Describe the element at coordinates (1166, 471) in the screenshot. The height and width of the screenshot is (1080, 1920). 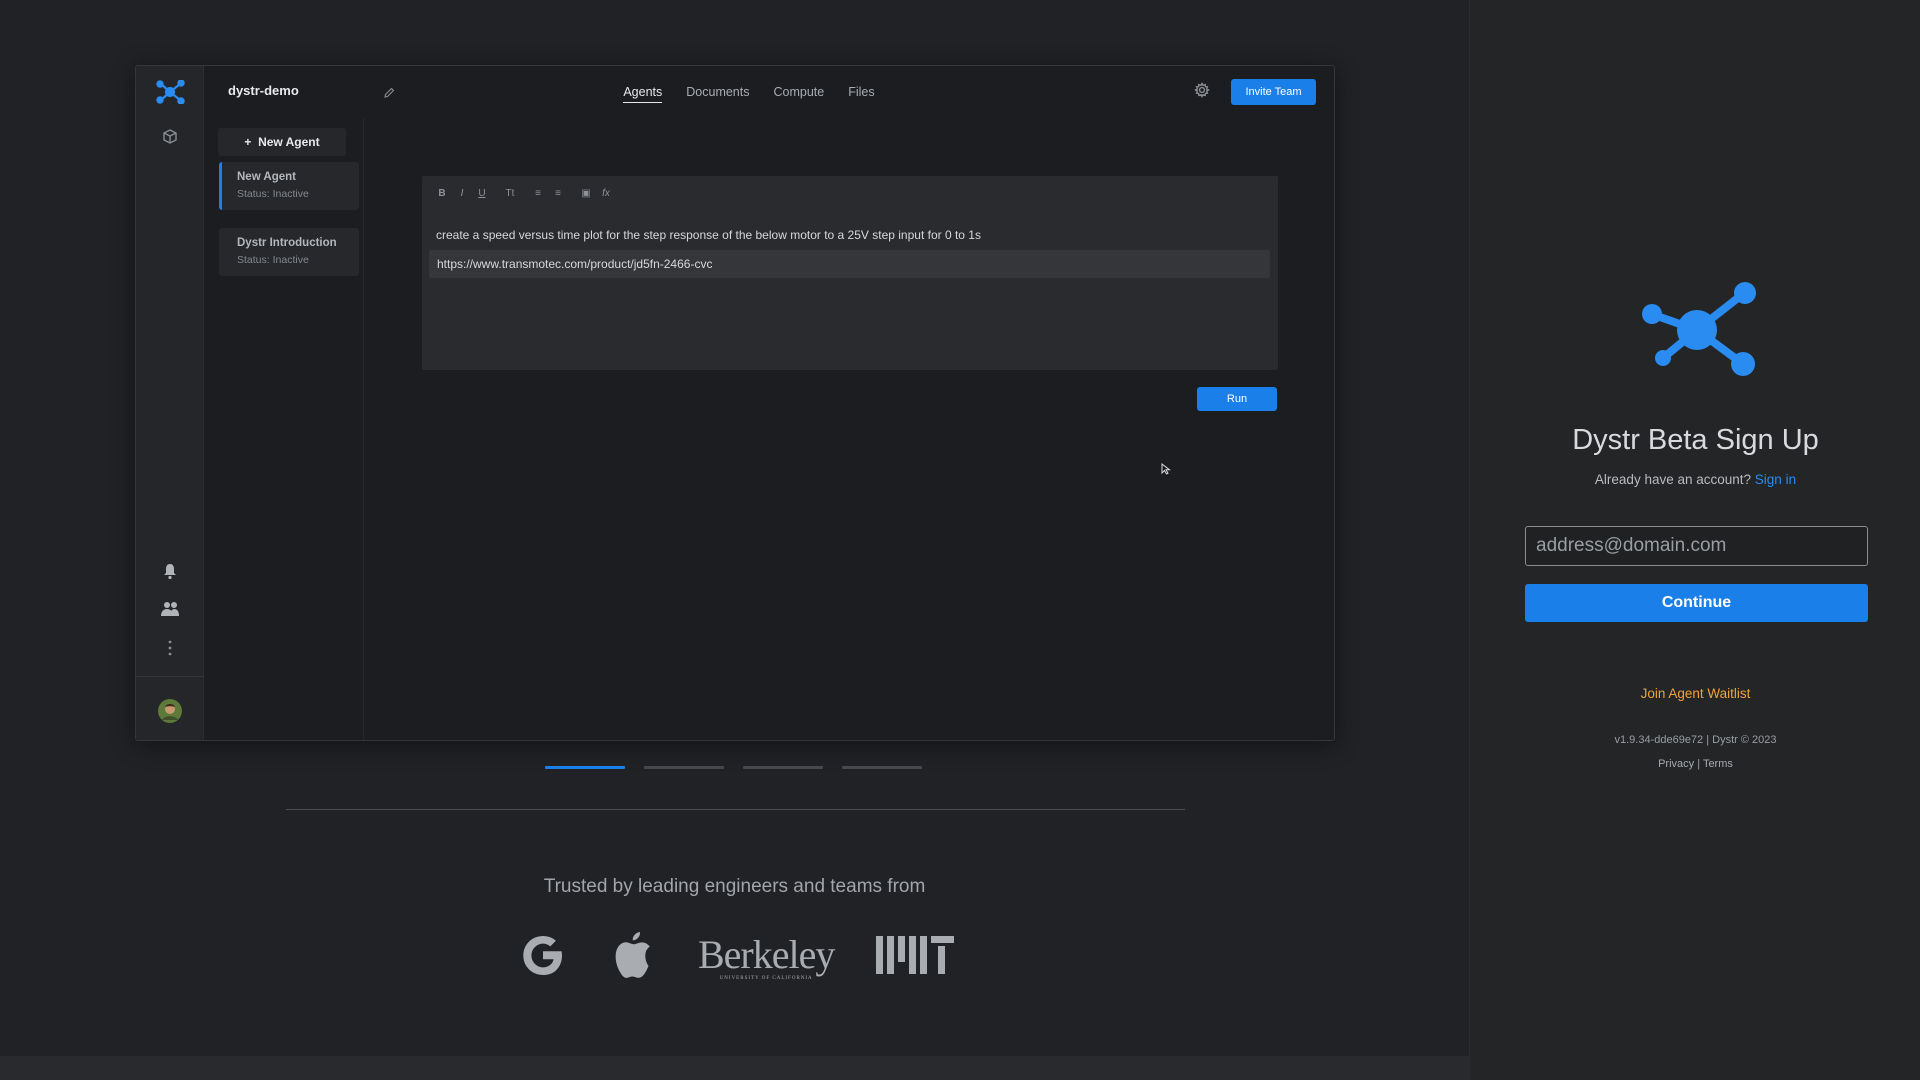
I see `mouse-cursor-icon` at that location.